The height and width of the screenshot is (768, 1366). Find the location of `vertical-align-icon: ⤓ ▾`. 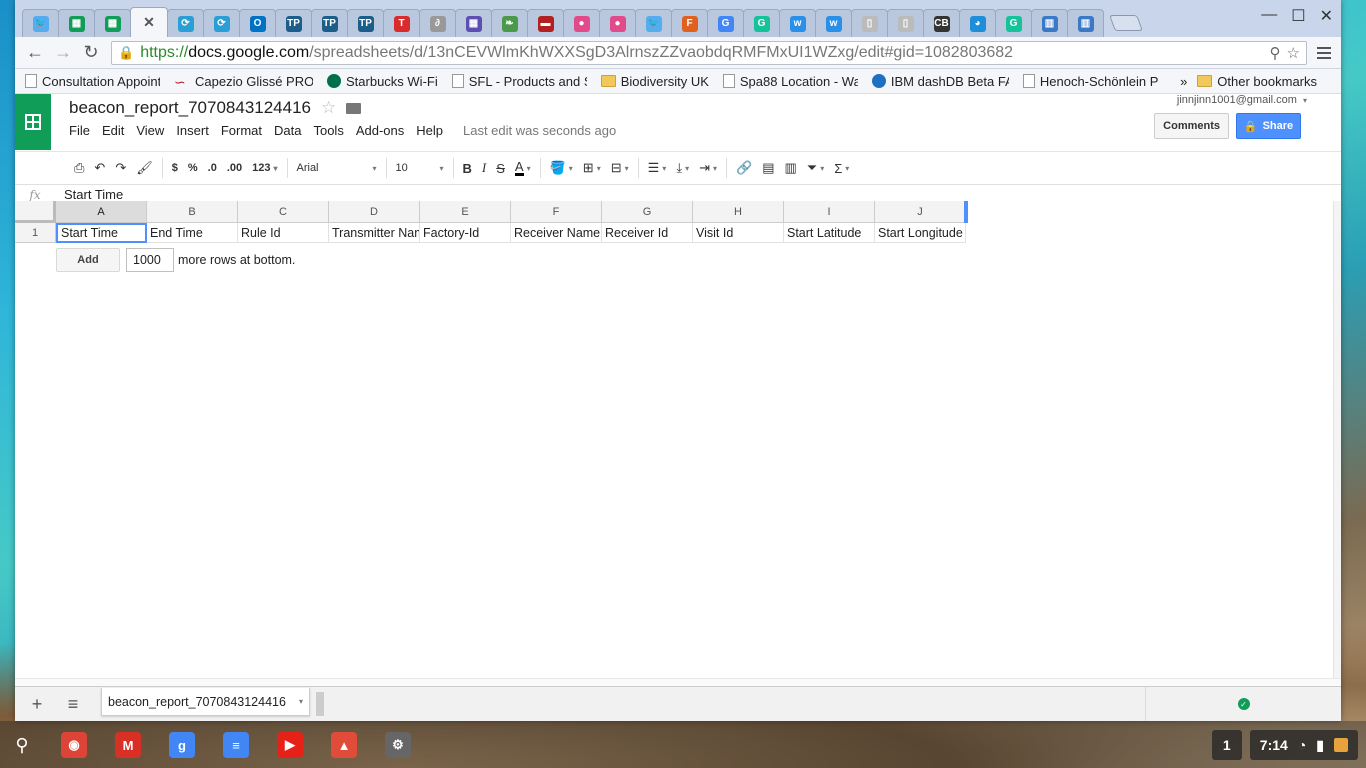

vertical-align-icon: ⤓ ▾ is located at coordinates (682, 168).